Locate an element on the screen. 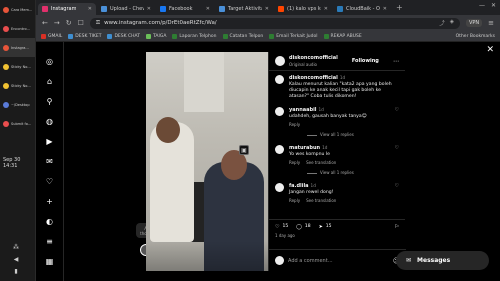 The width and height of the screenshot is (500, 281). brave-shield-icon: ◈ is located at coordinates (452, 23).